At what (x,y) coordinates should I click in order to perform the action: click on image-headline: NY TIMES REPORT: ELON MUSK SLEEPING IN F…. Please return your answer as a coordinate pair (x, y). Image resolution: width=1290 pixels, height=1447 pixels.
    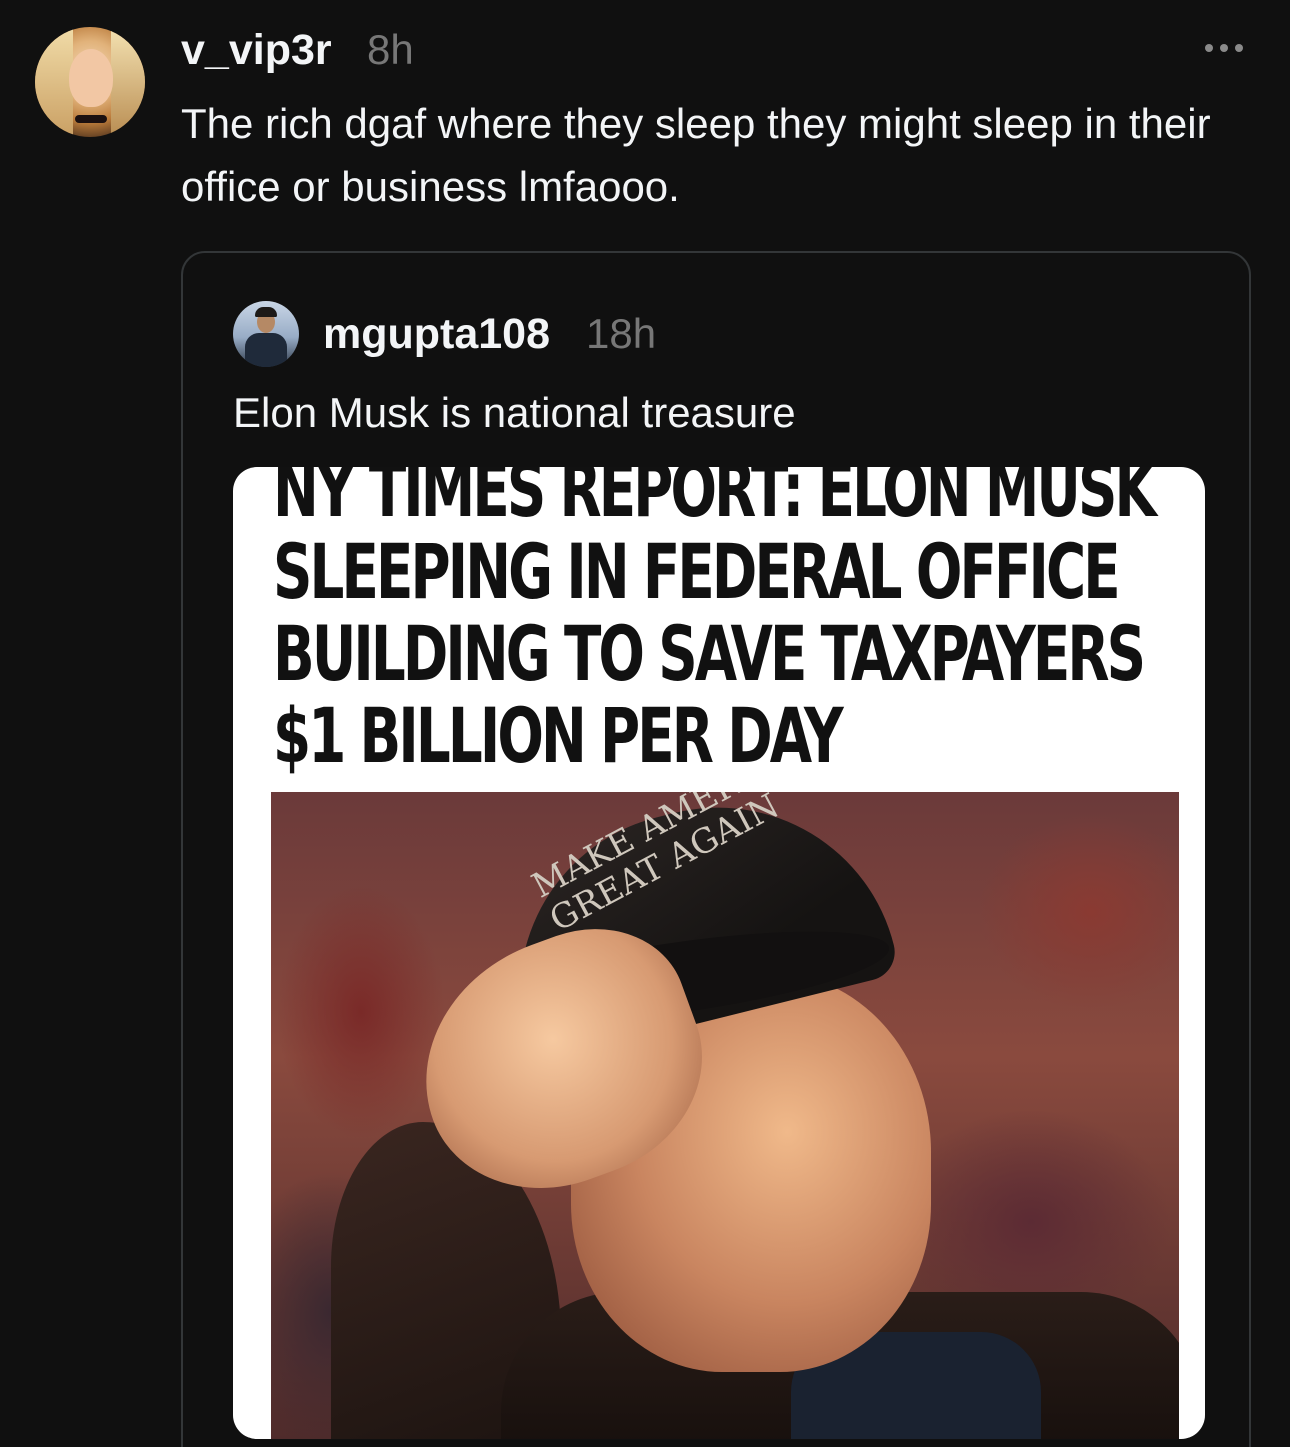
    Looking at the image, I should click on (715, 623).